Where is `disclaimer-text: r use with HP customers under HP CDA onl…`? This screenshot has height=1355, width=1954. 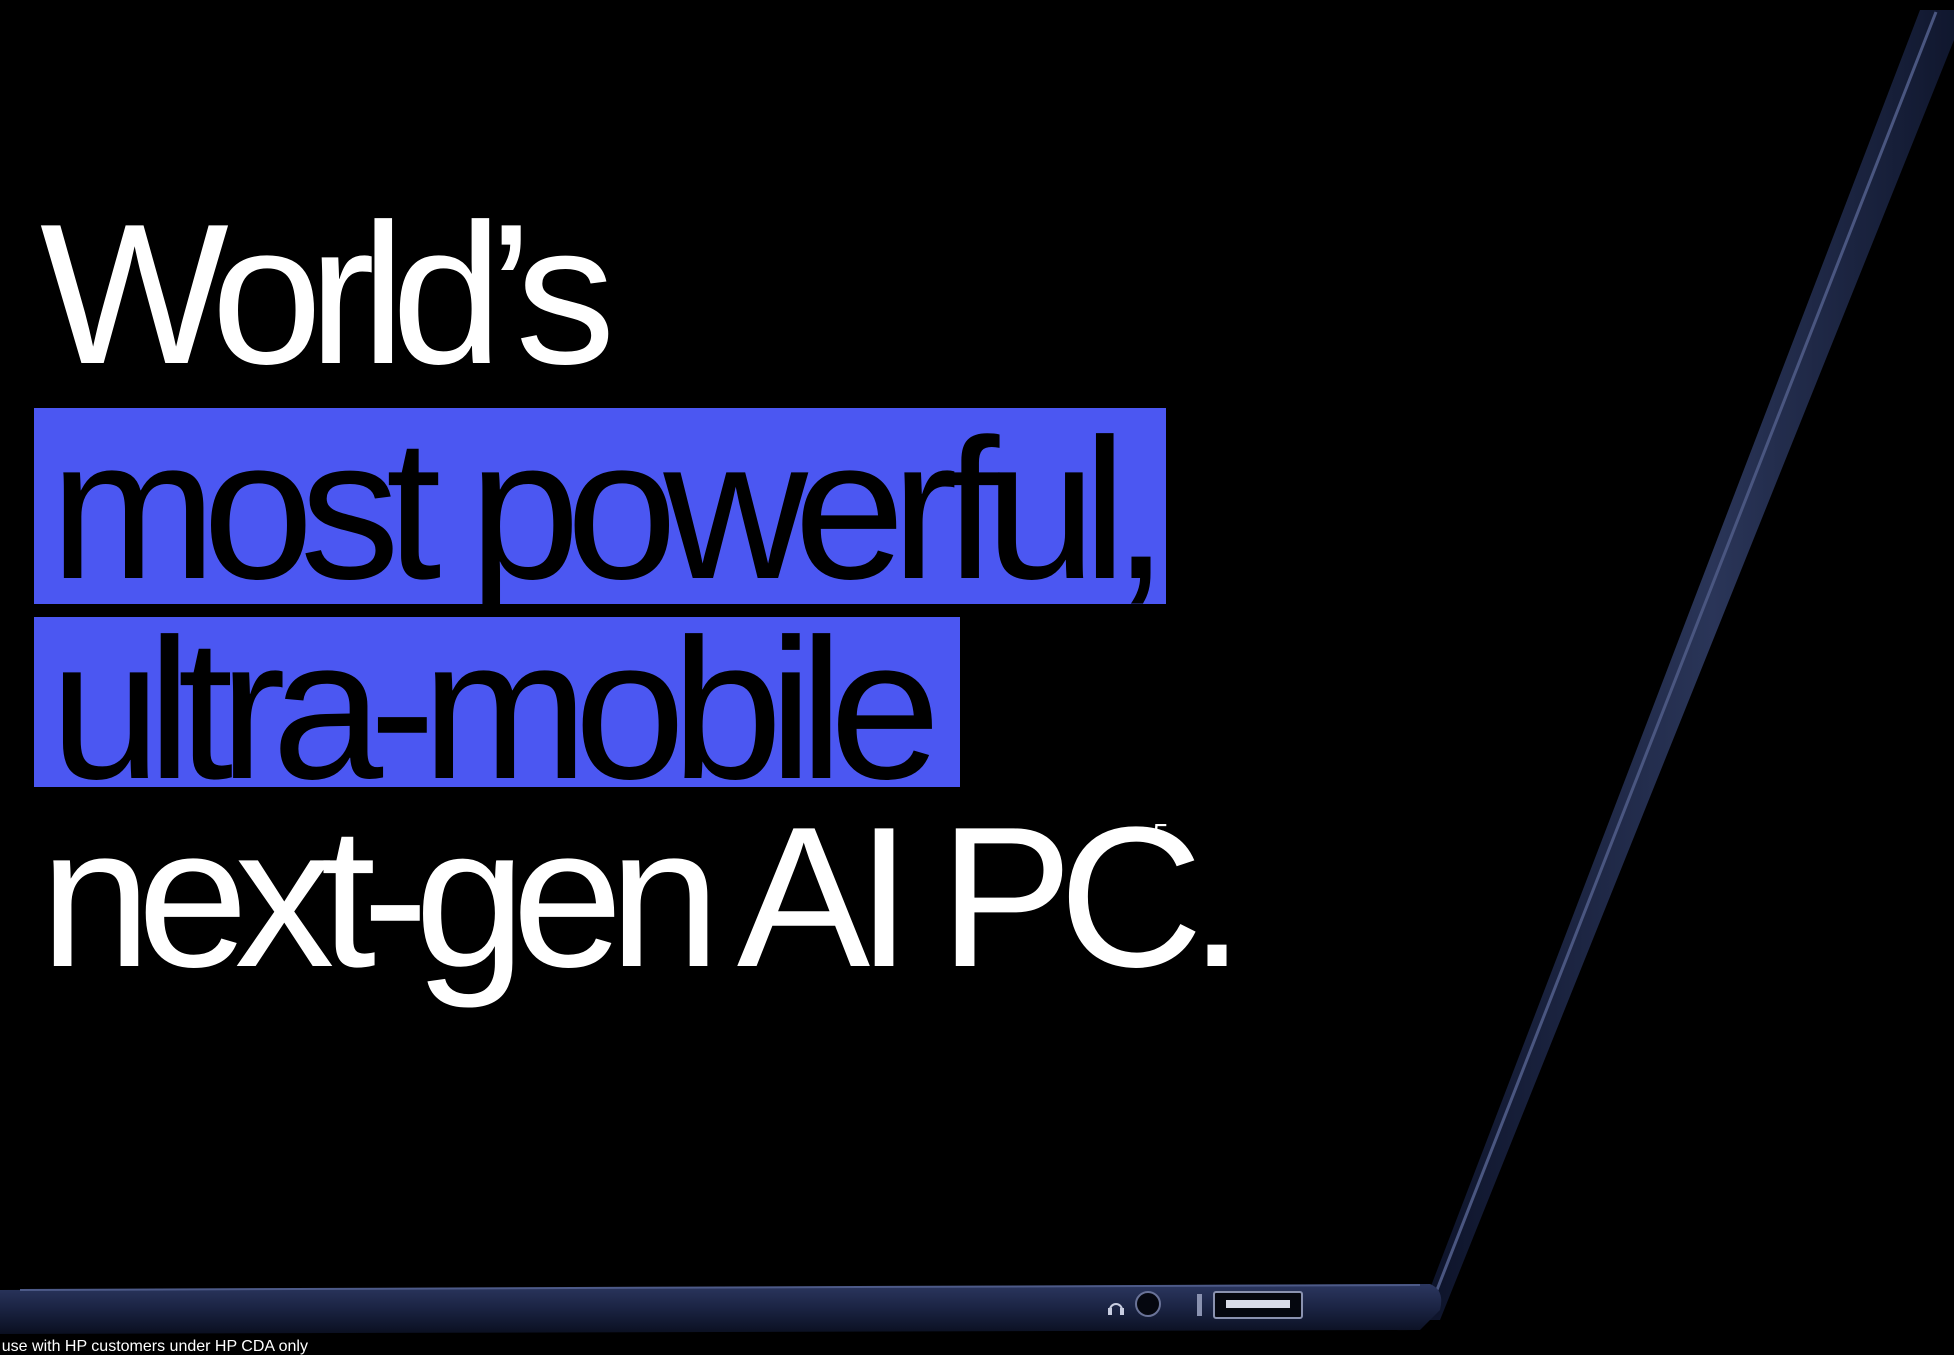
disclaimer-text: r use with HP customers under HP CDA onl… is located at coordinates (154, 1346).